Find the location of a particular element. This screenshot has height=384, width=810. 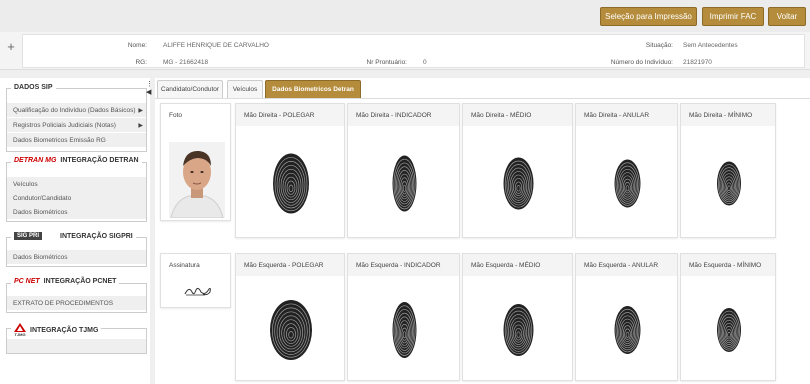

fingerprint-cell-left-thumb: Mão Esquerda - POLEGAR is located at coordinates (290, 317).